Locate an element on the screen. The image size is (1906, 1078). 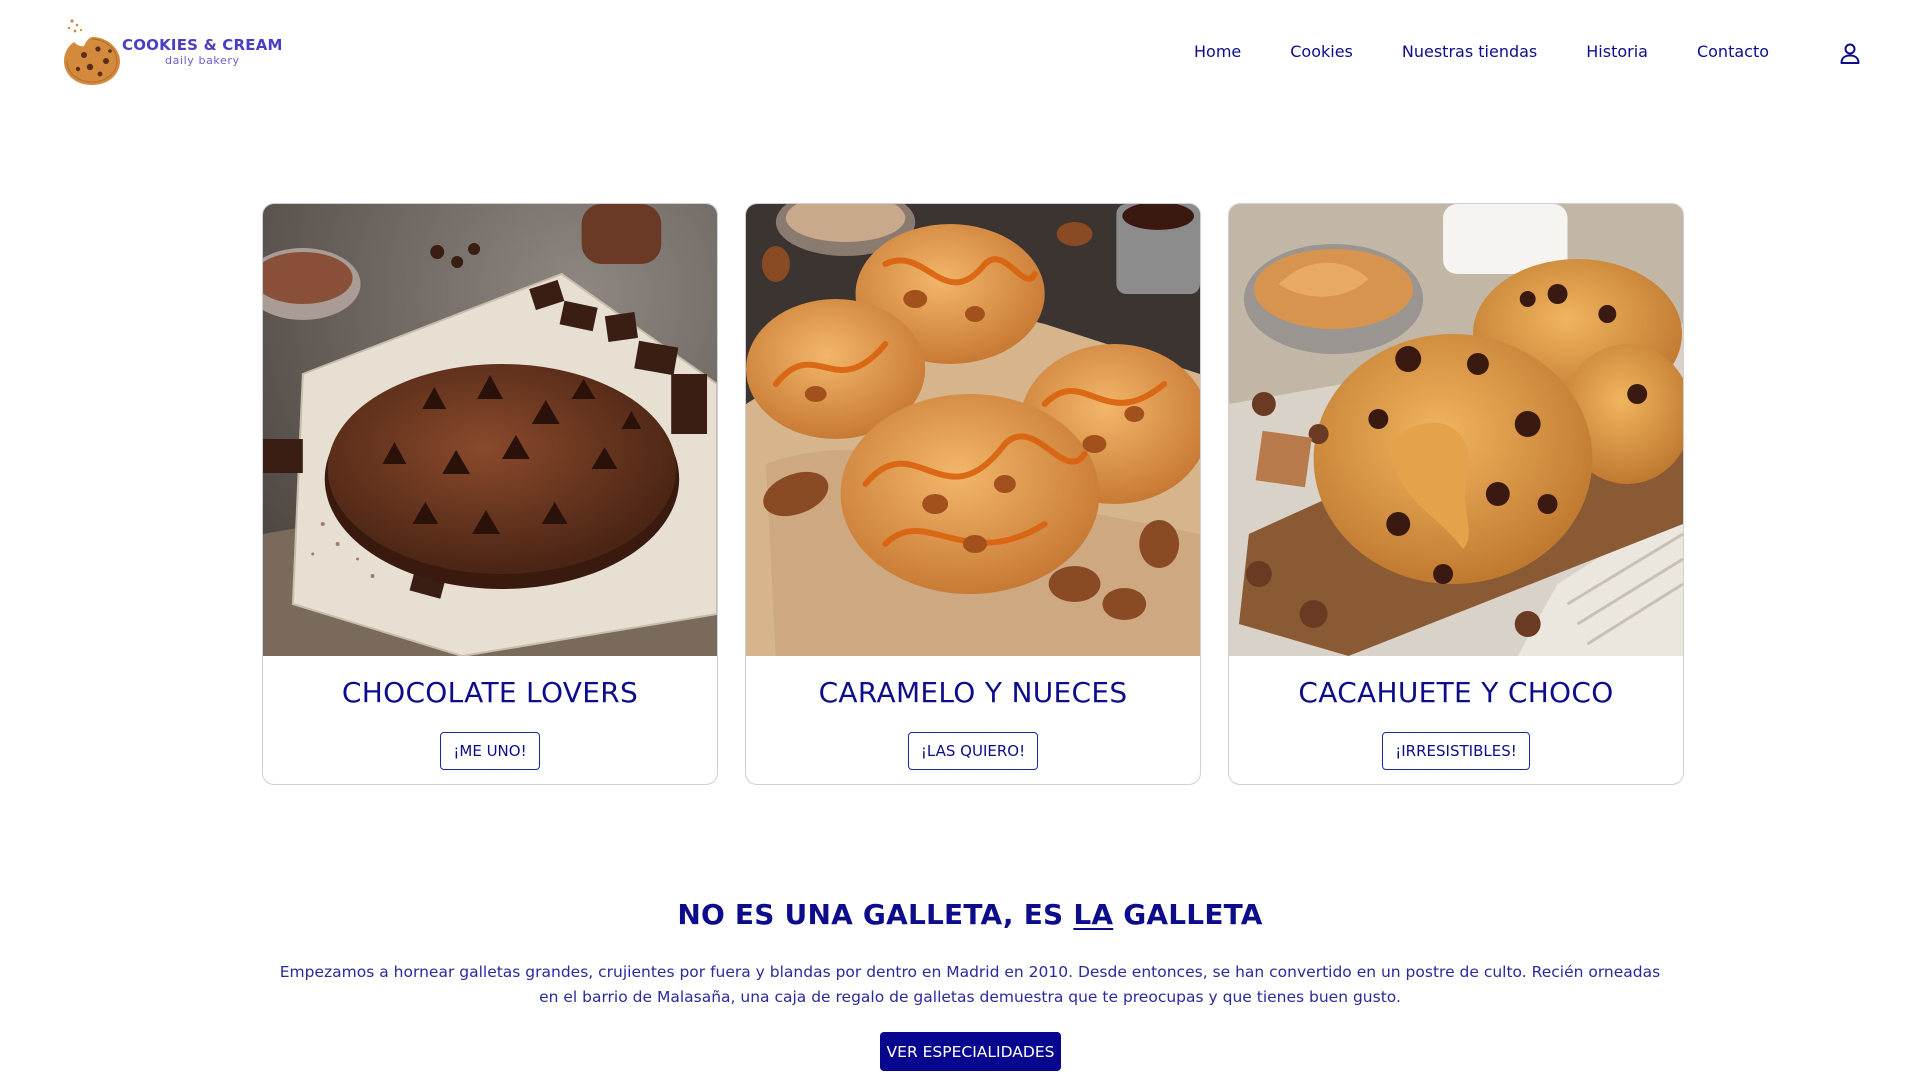
about-title: NO ES UNA GALLETA, ES LA GALLETA is located at coordinates (953, 914).